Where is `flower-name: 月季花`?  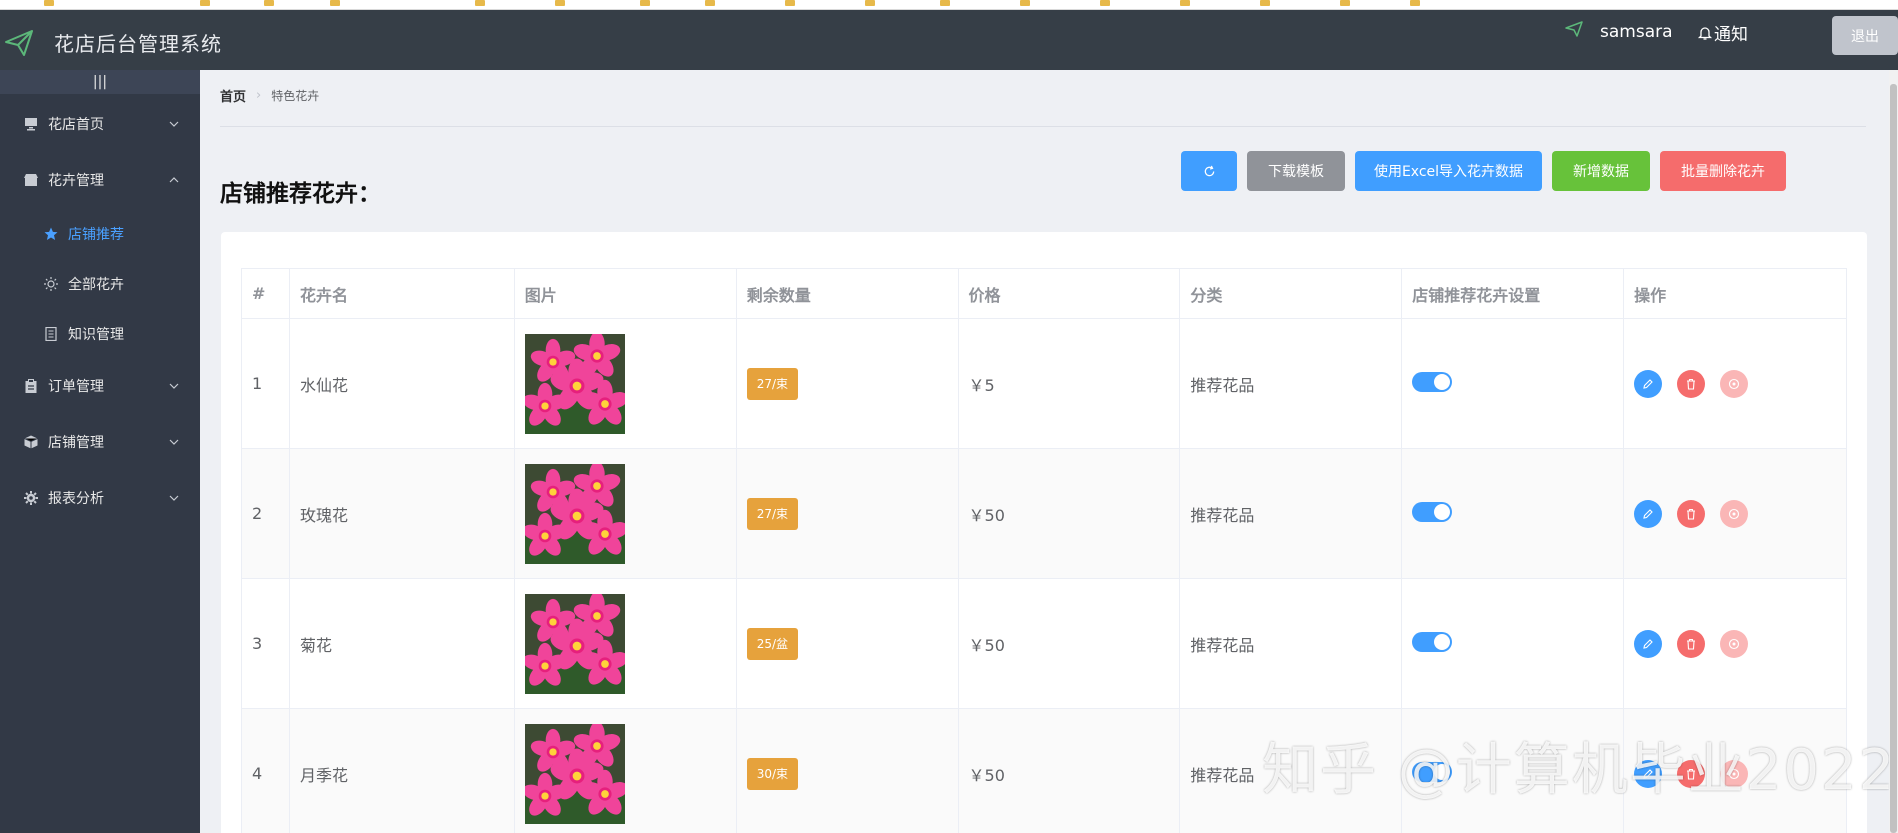 flower-name: 月季花 is located at coordinates (401, 770).